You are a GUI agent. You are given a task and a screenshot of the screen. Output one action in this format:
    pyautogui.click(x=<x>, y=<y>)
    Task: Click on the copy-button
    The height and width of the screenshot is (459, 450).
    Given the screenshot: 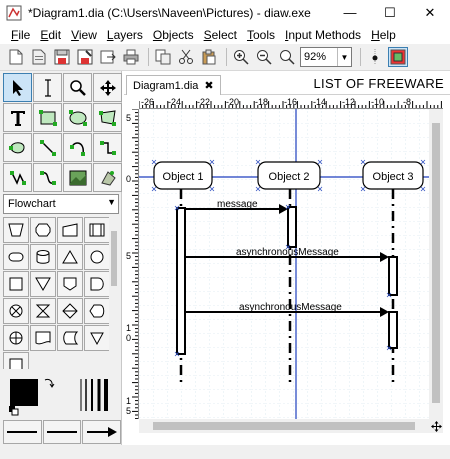 What is the action you would take?
    pyautogui.click(x=163, y=57)
    